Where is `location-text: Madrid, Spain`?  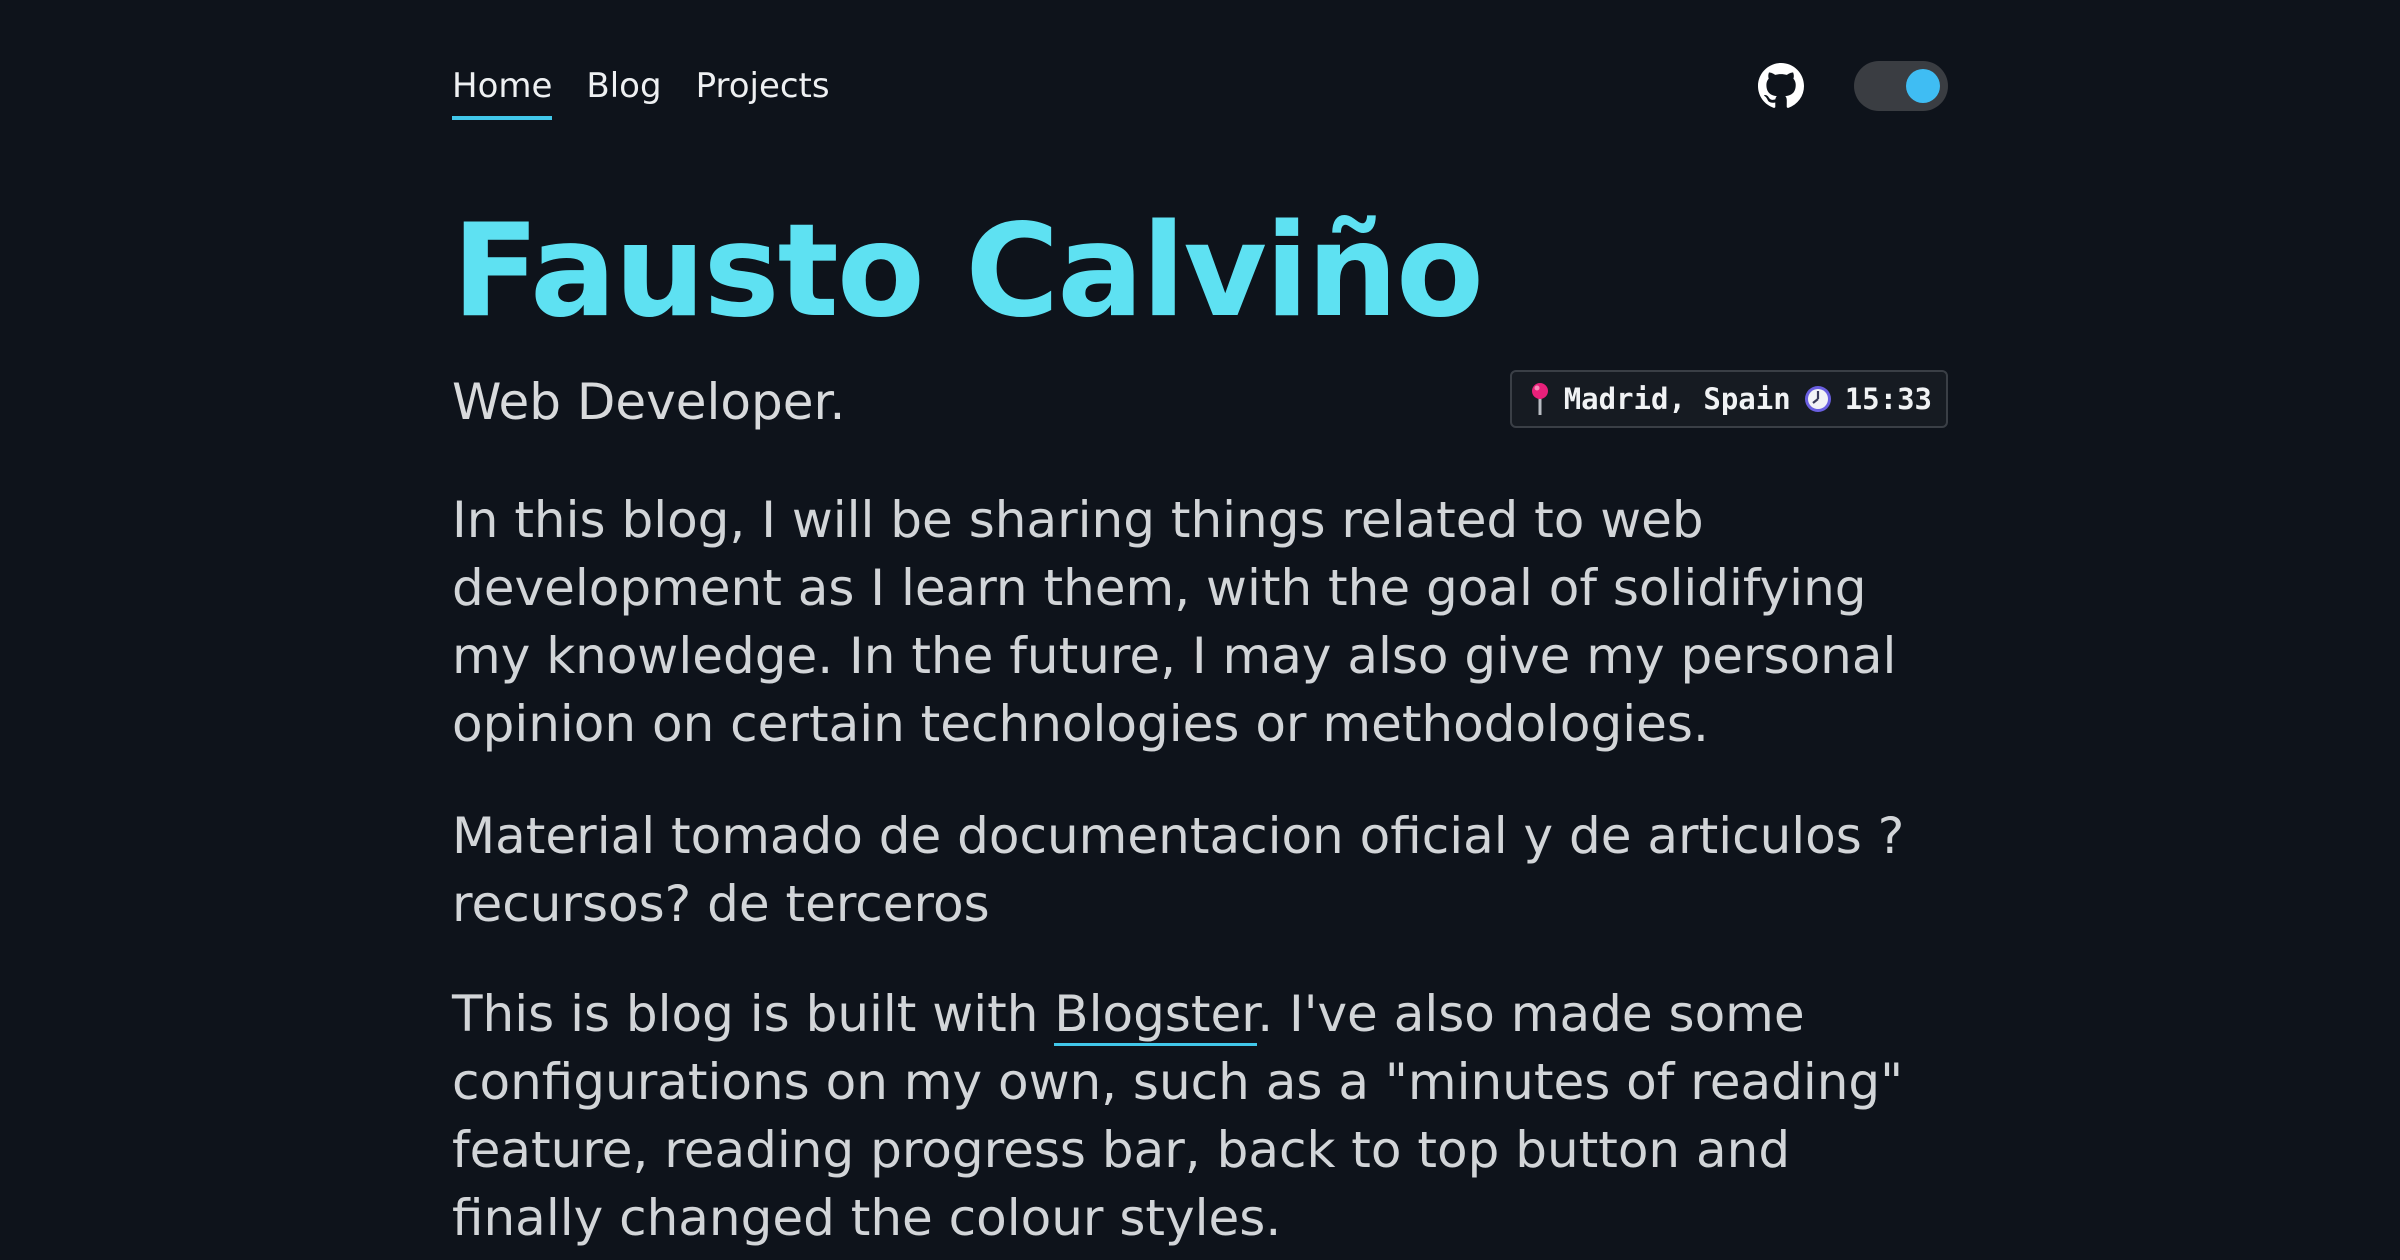
location-text: Madrid, Spain is located at coordinates (1677, 399).